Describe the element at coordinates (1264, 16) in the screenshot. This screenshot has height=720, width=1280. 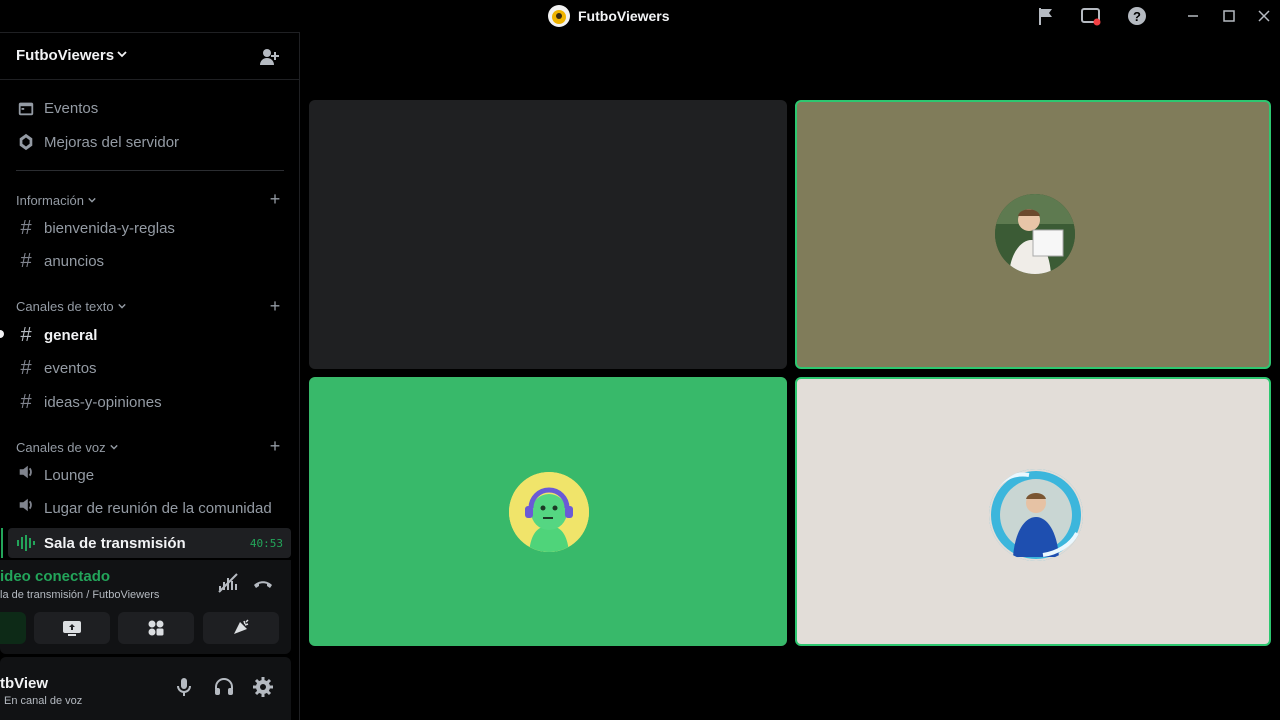
I see `close-icon` at that location.